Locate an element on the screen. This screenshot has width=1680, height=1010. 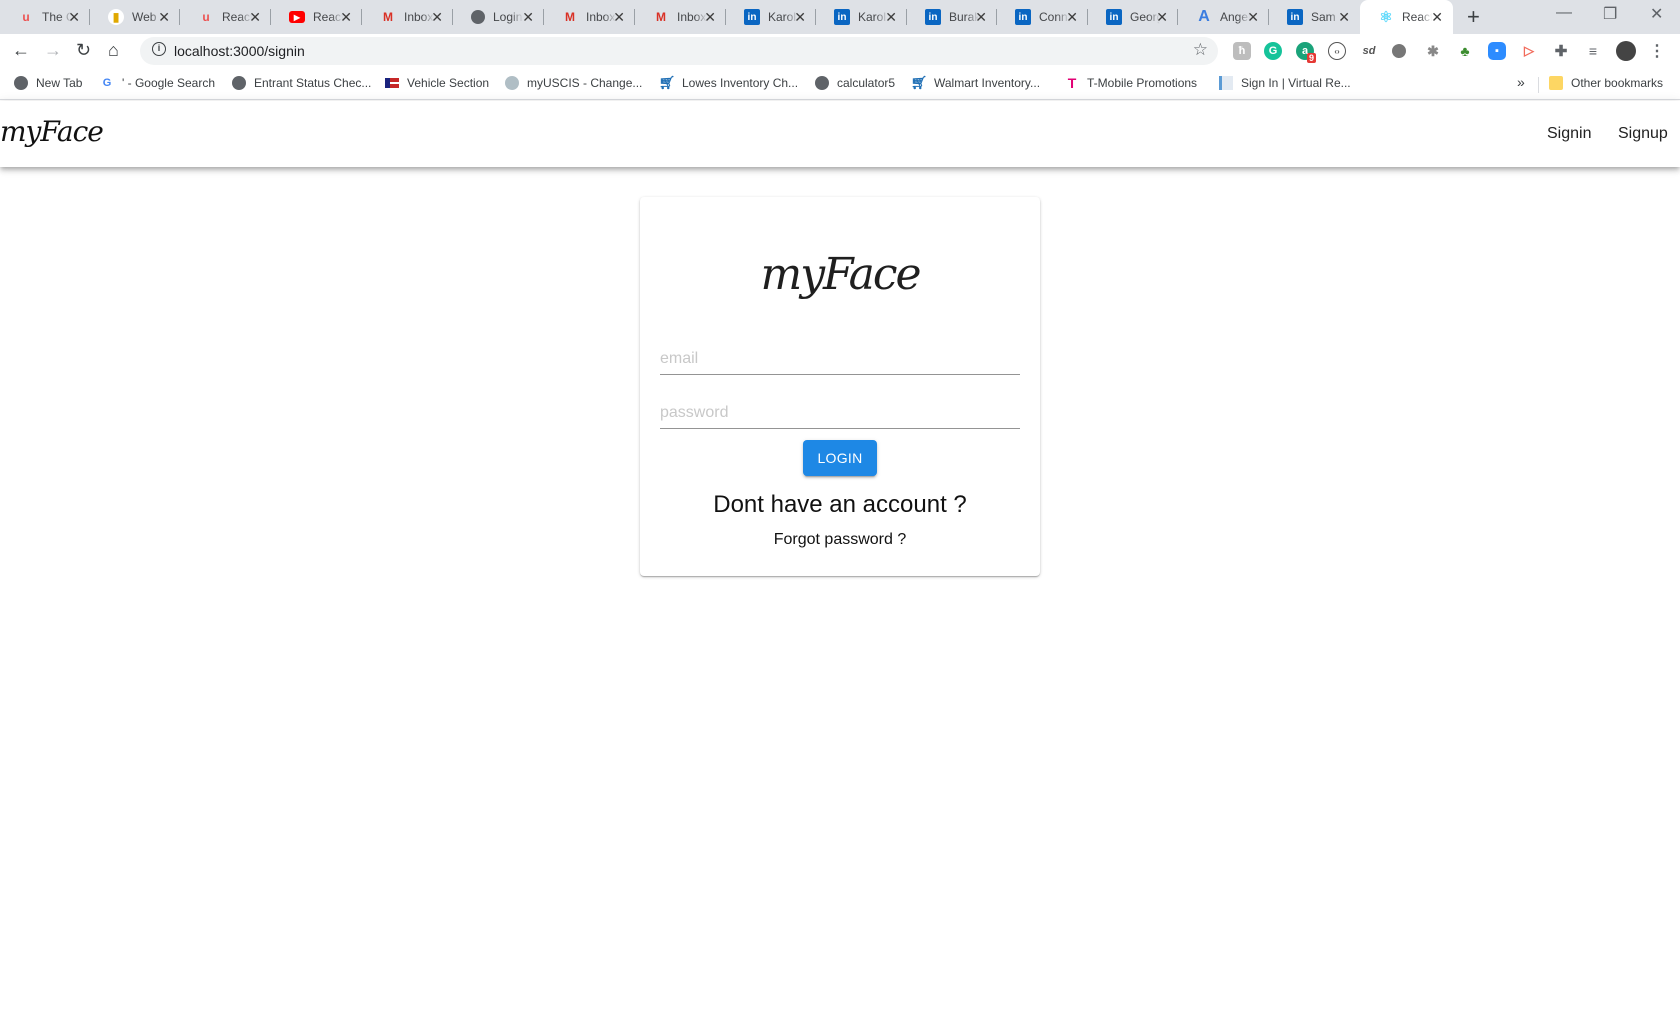
restore-button: ❐ is located at coordinates (1610, 14).